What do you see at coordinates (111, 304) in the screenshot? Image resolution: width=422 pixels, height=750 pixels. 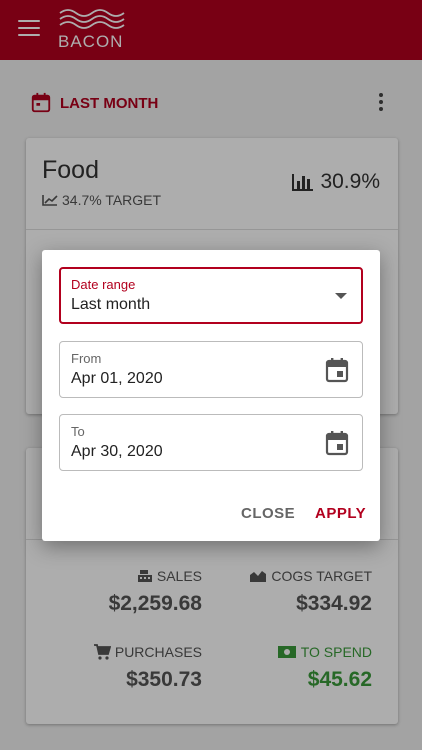 I see `date-range-value: Last month` at bounding box center [111, 304].